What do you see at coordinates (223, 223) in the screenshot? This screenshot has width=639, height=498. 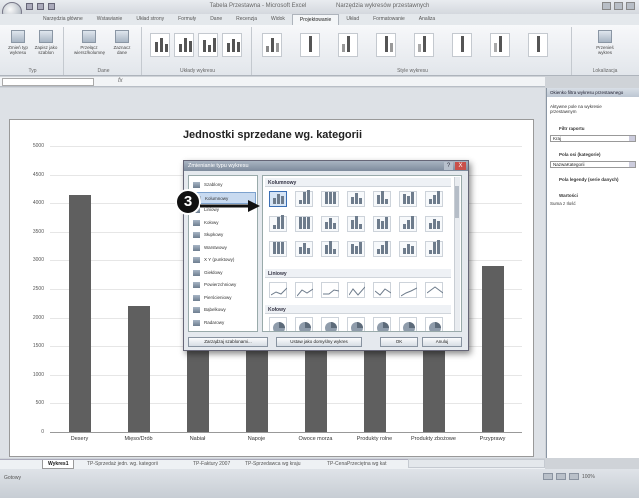 I see `chart-type-item: Kołowy` at bounding box center [223, 223].